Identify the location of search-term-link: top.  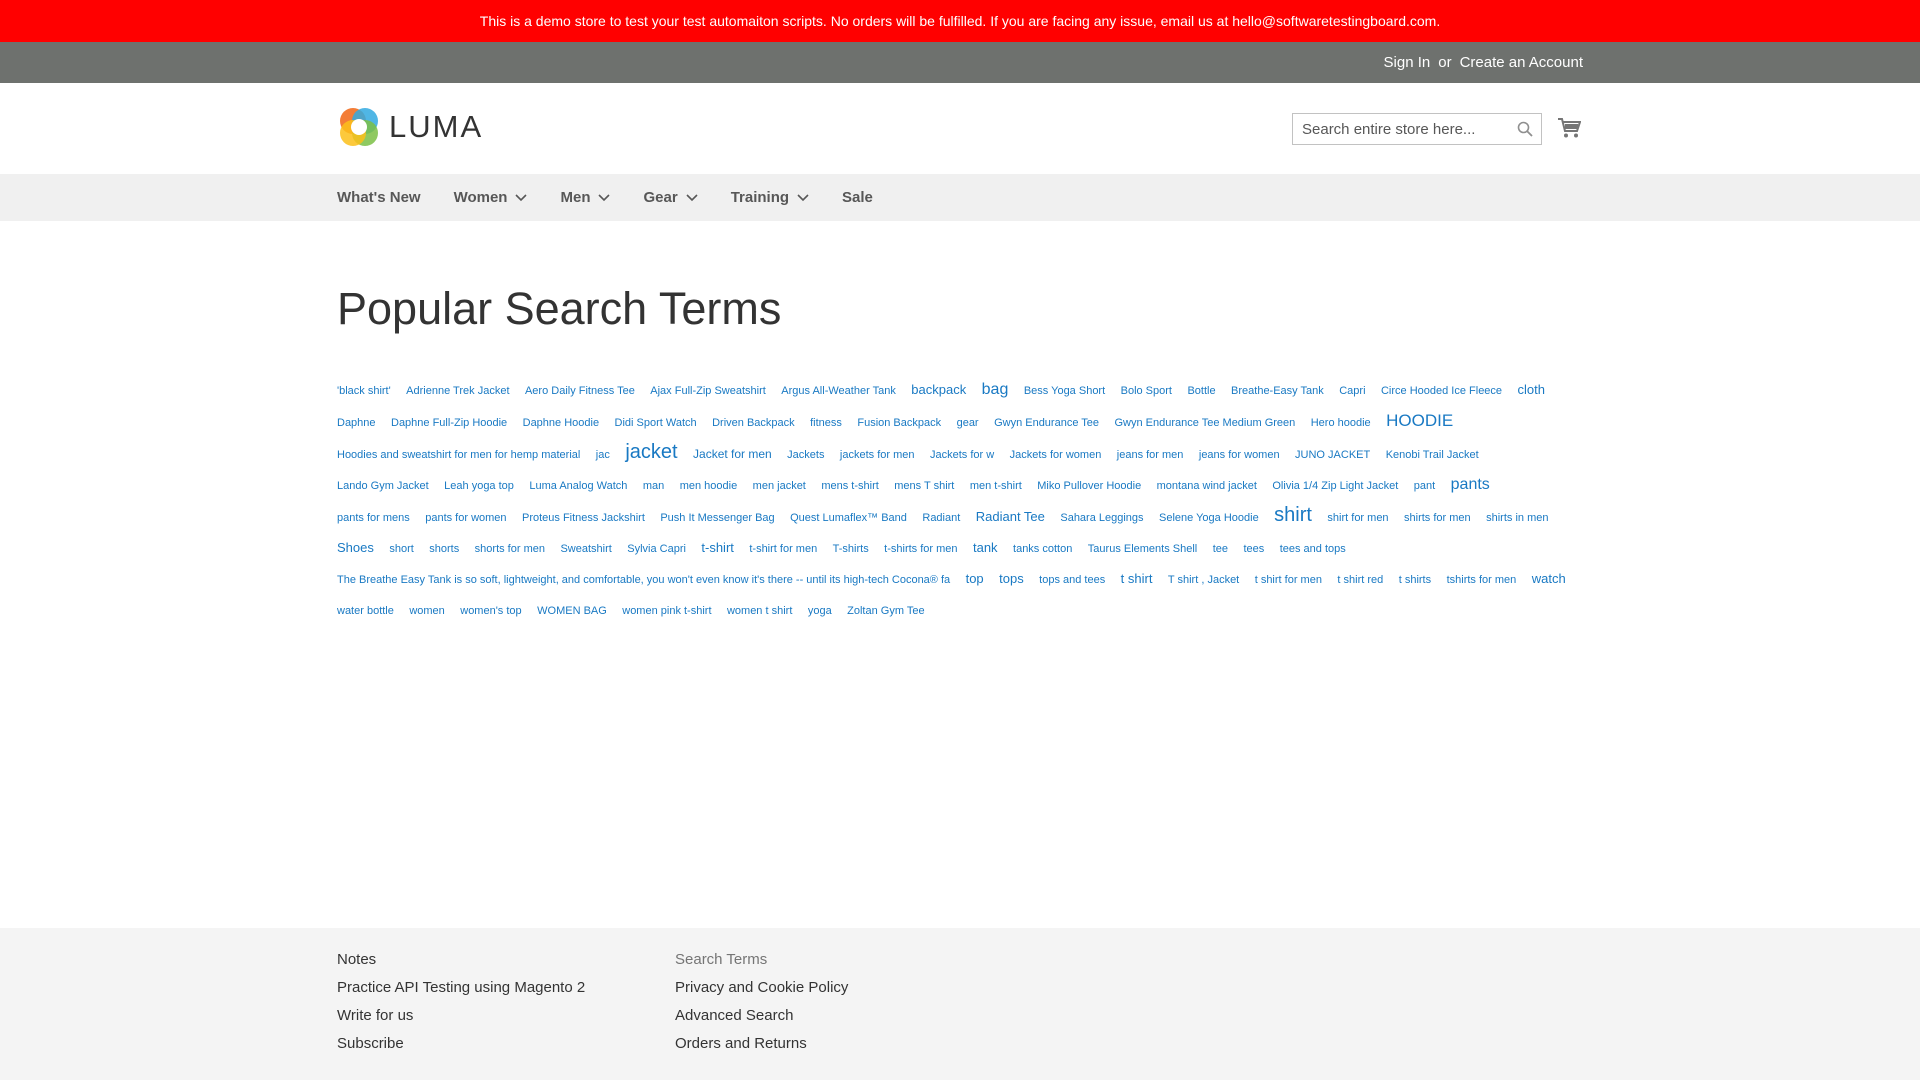
(975, 578).